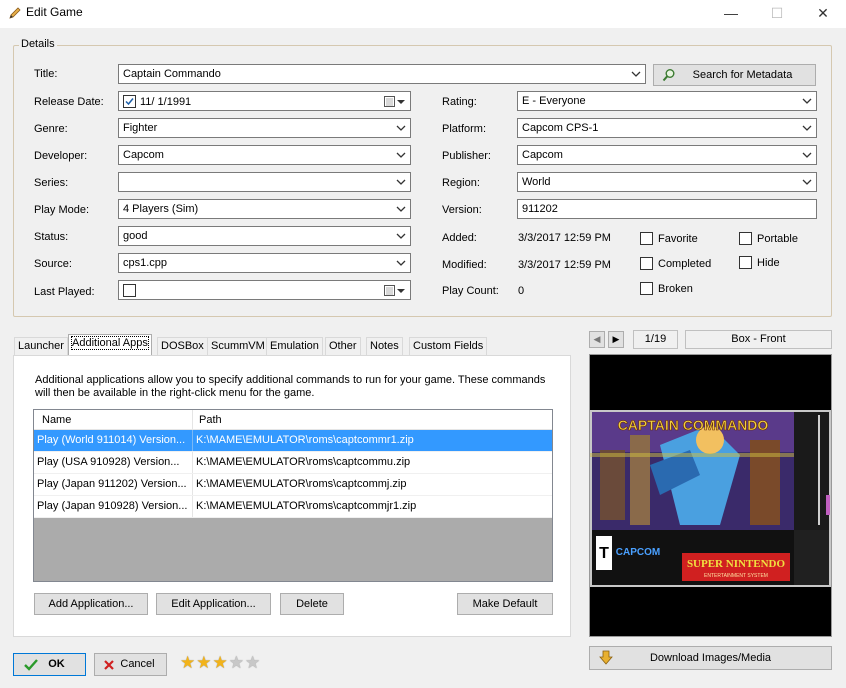 The width and height of the screenshot is (846, 688). I want to click on series-label: Series:, so click(51, 183).